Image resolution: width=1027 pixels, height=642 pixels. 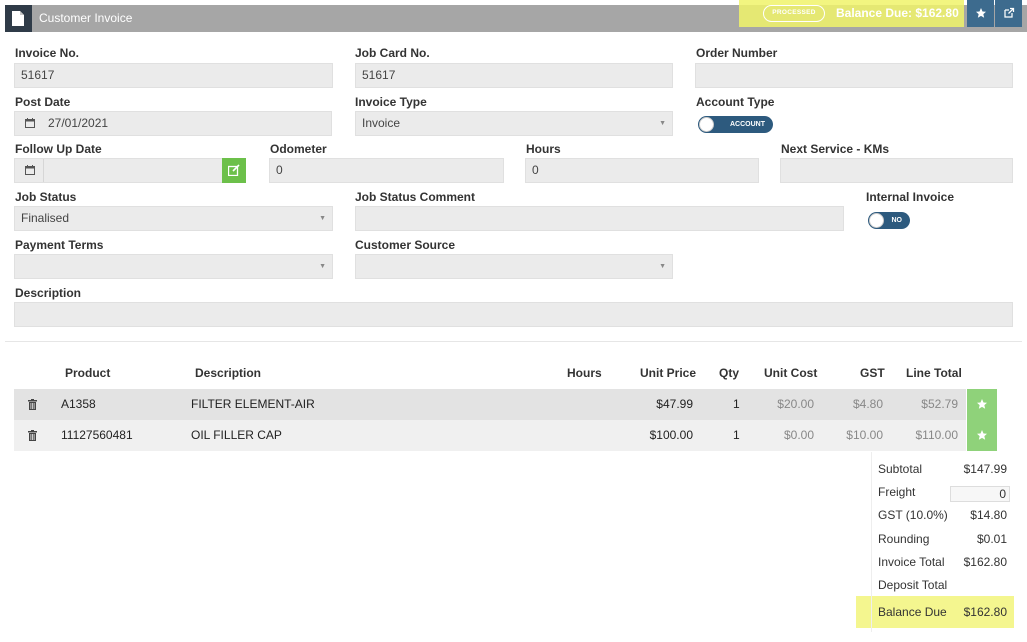 I want to click on cell-product: 11127560481, so click(x=97, y=435).